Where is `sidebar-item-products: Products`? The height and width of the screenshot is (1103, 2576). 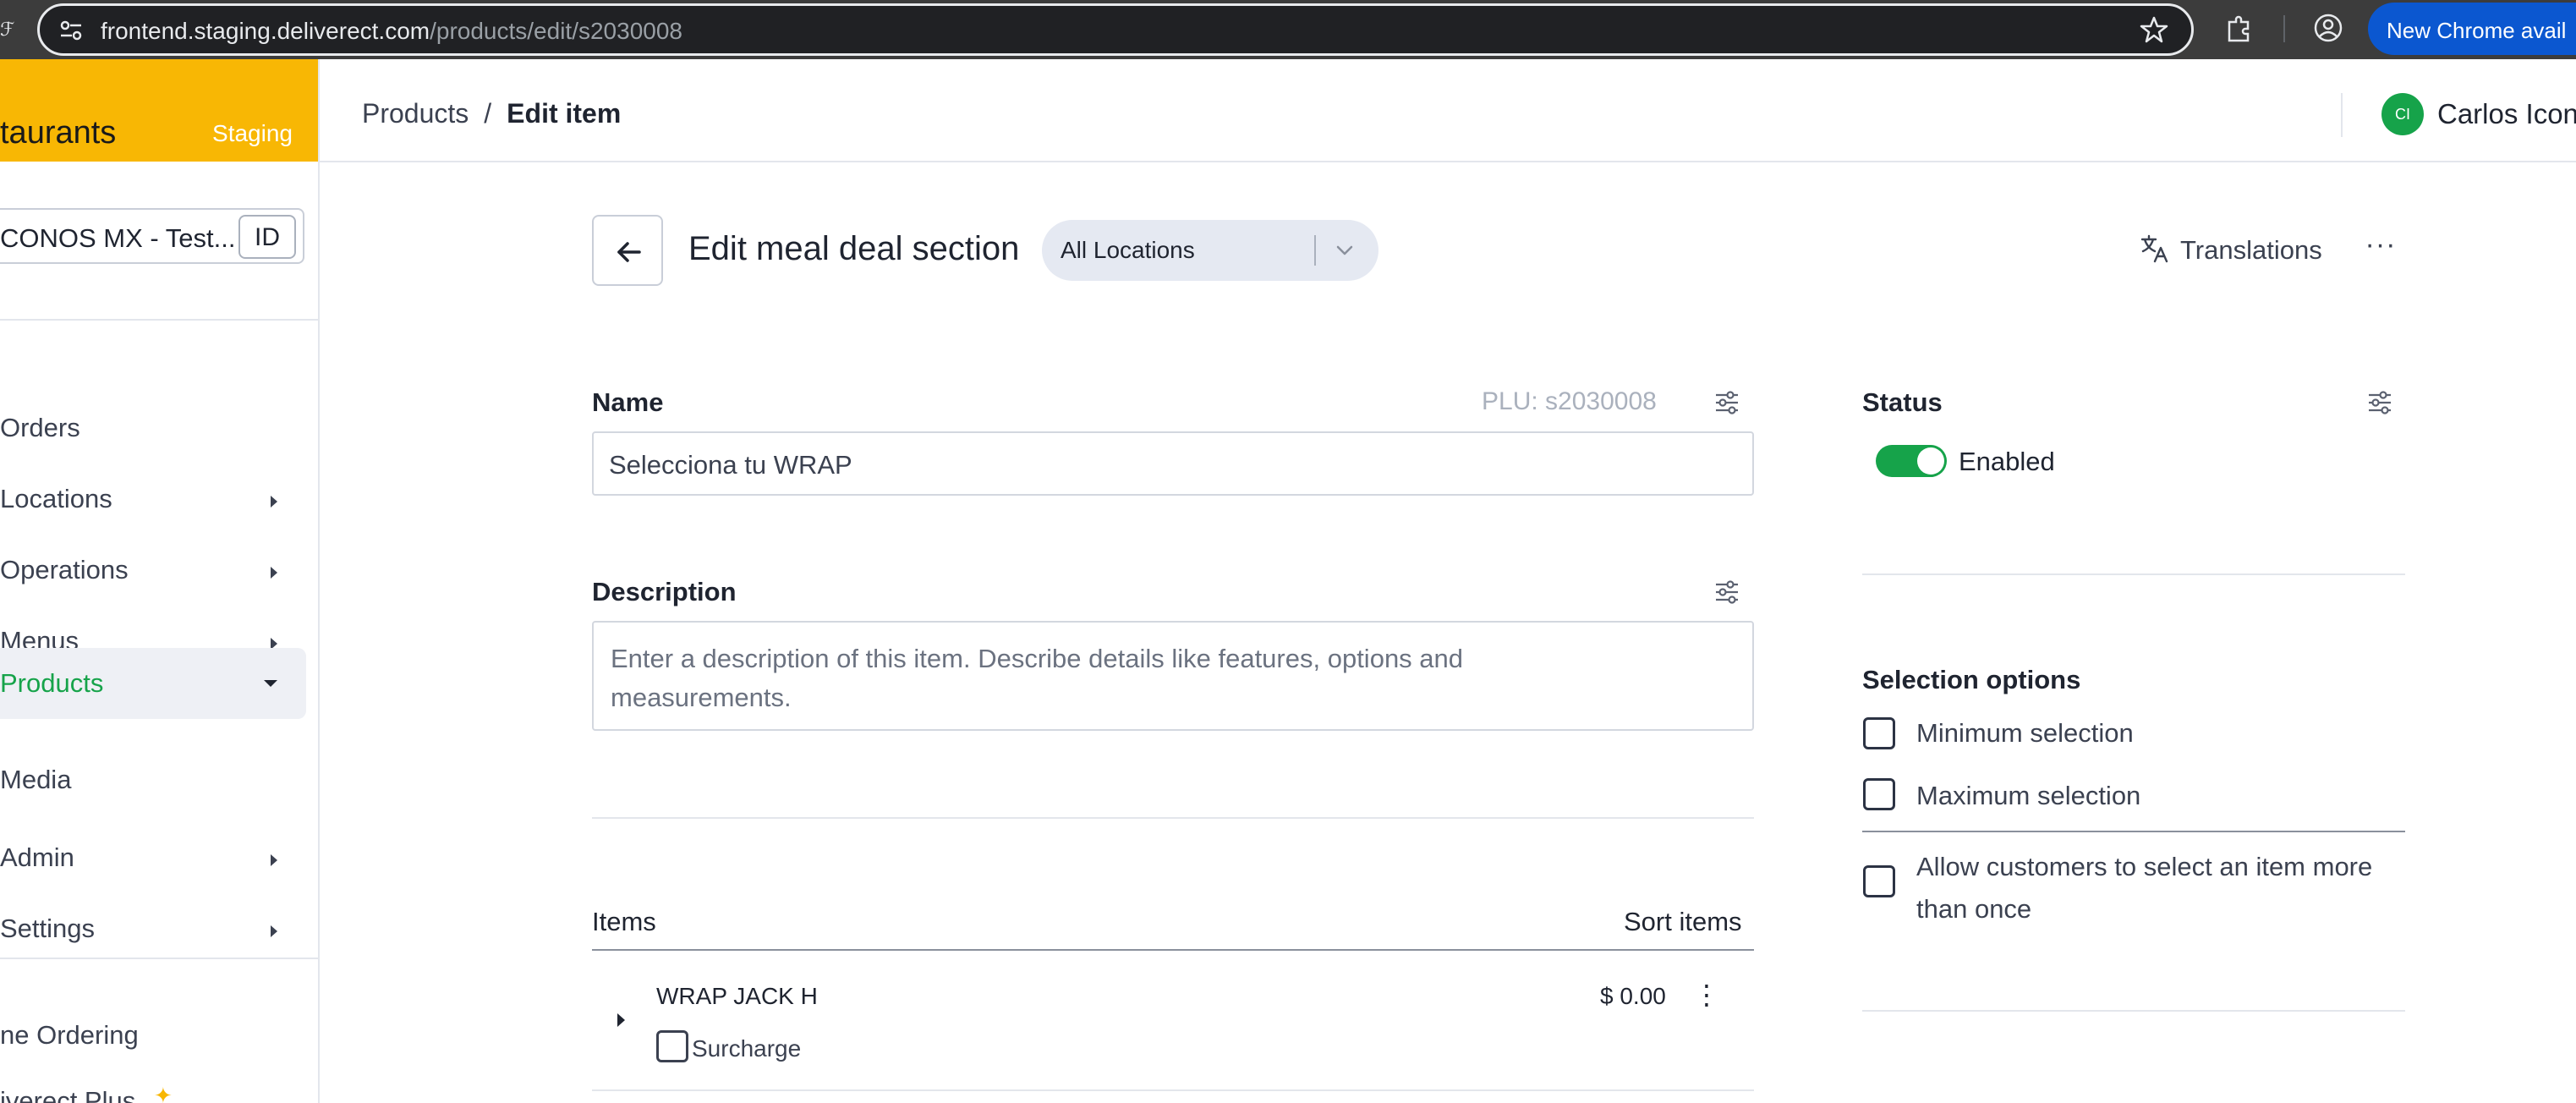 sidebar-item-products: Products is located at coordinates (153, 683).